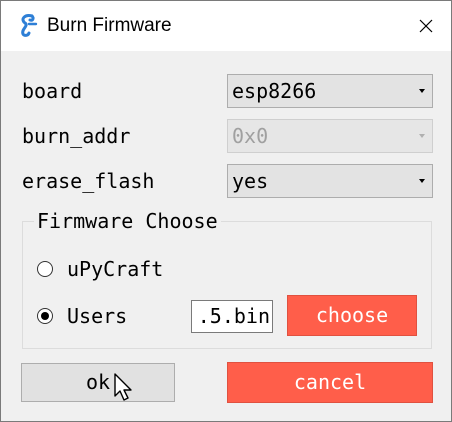 Image resolution: width=452 pixels, height=422 pixels. I want to click on firmware-path-input: .5.bin, so click(232, 316).